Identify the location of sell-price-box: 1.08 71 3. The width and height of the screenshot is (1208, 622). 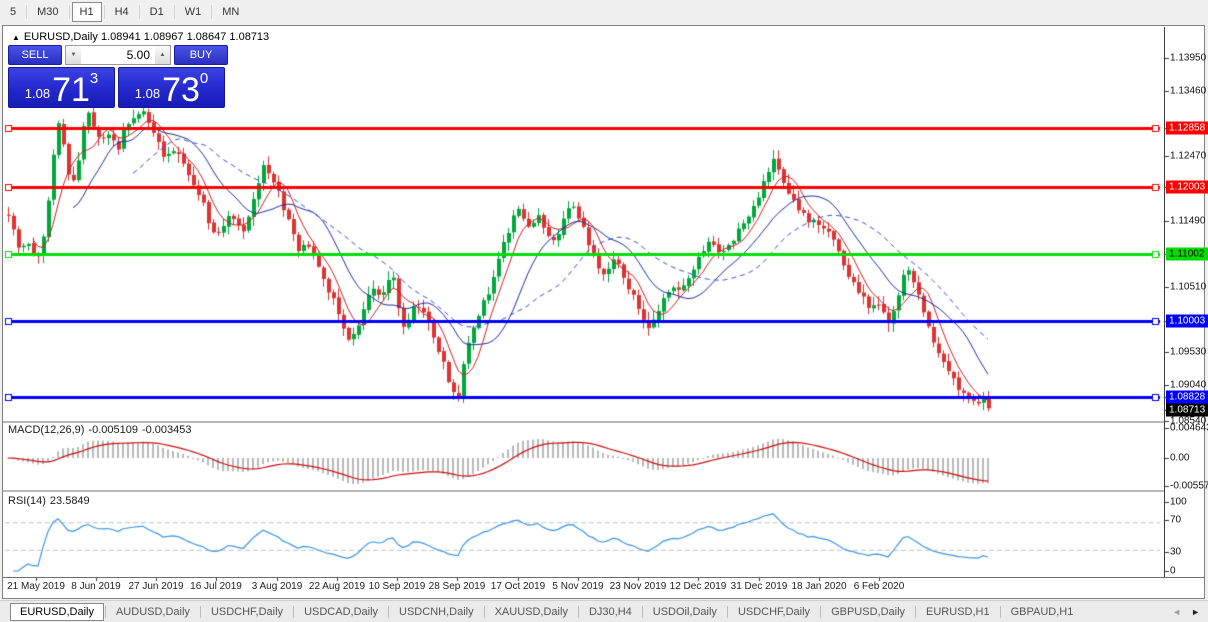
(61, 87).